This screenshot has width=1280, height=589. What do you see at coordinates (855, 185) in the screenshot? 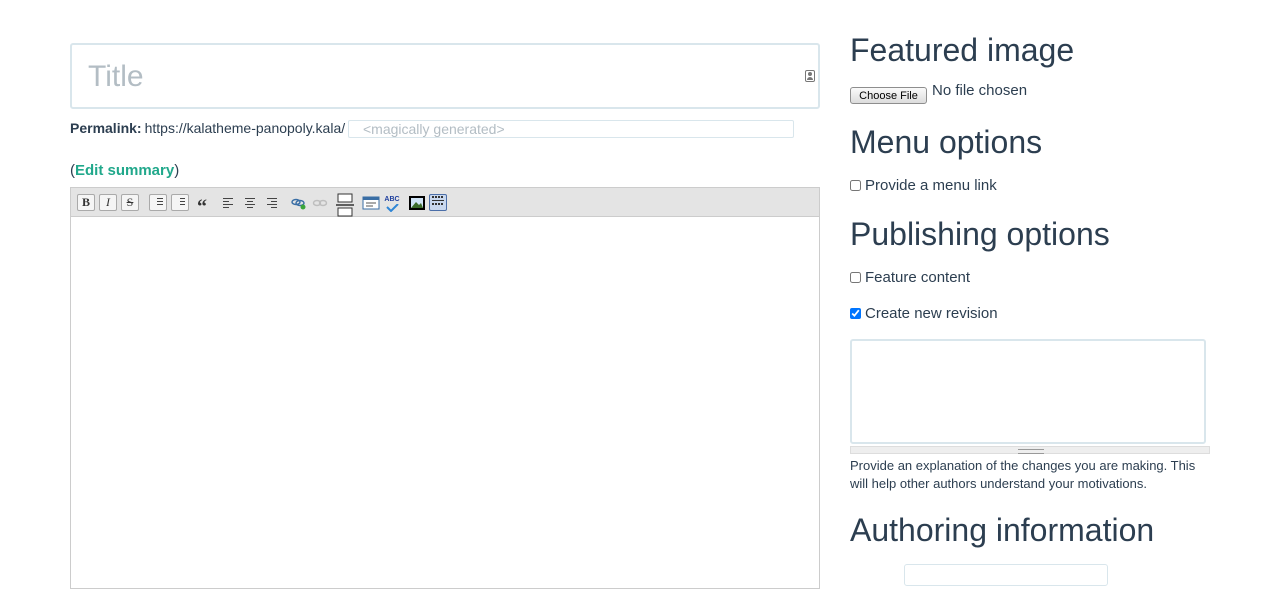
I see `provide-menu-link-checkbox` at bounding box center [855, 185].